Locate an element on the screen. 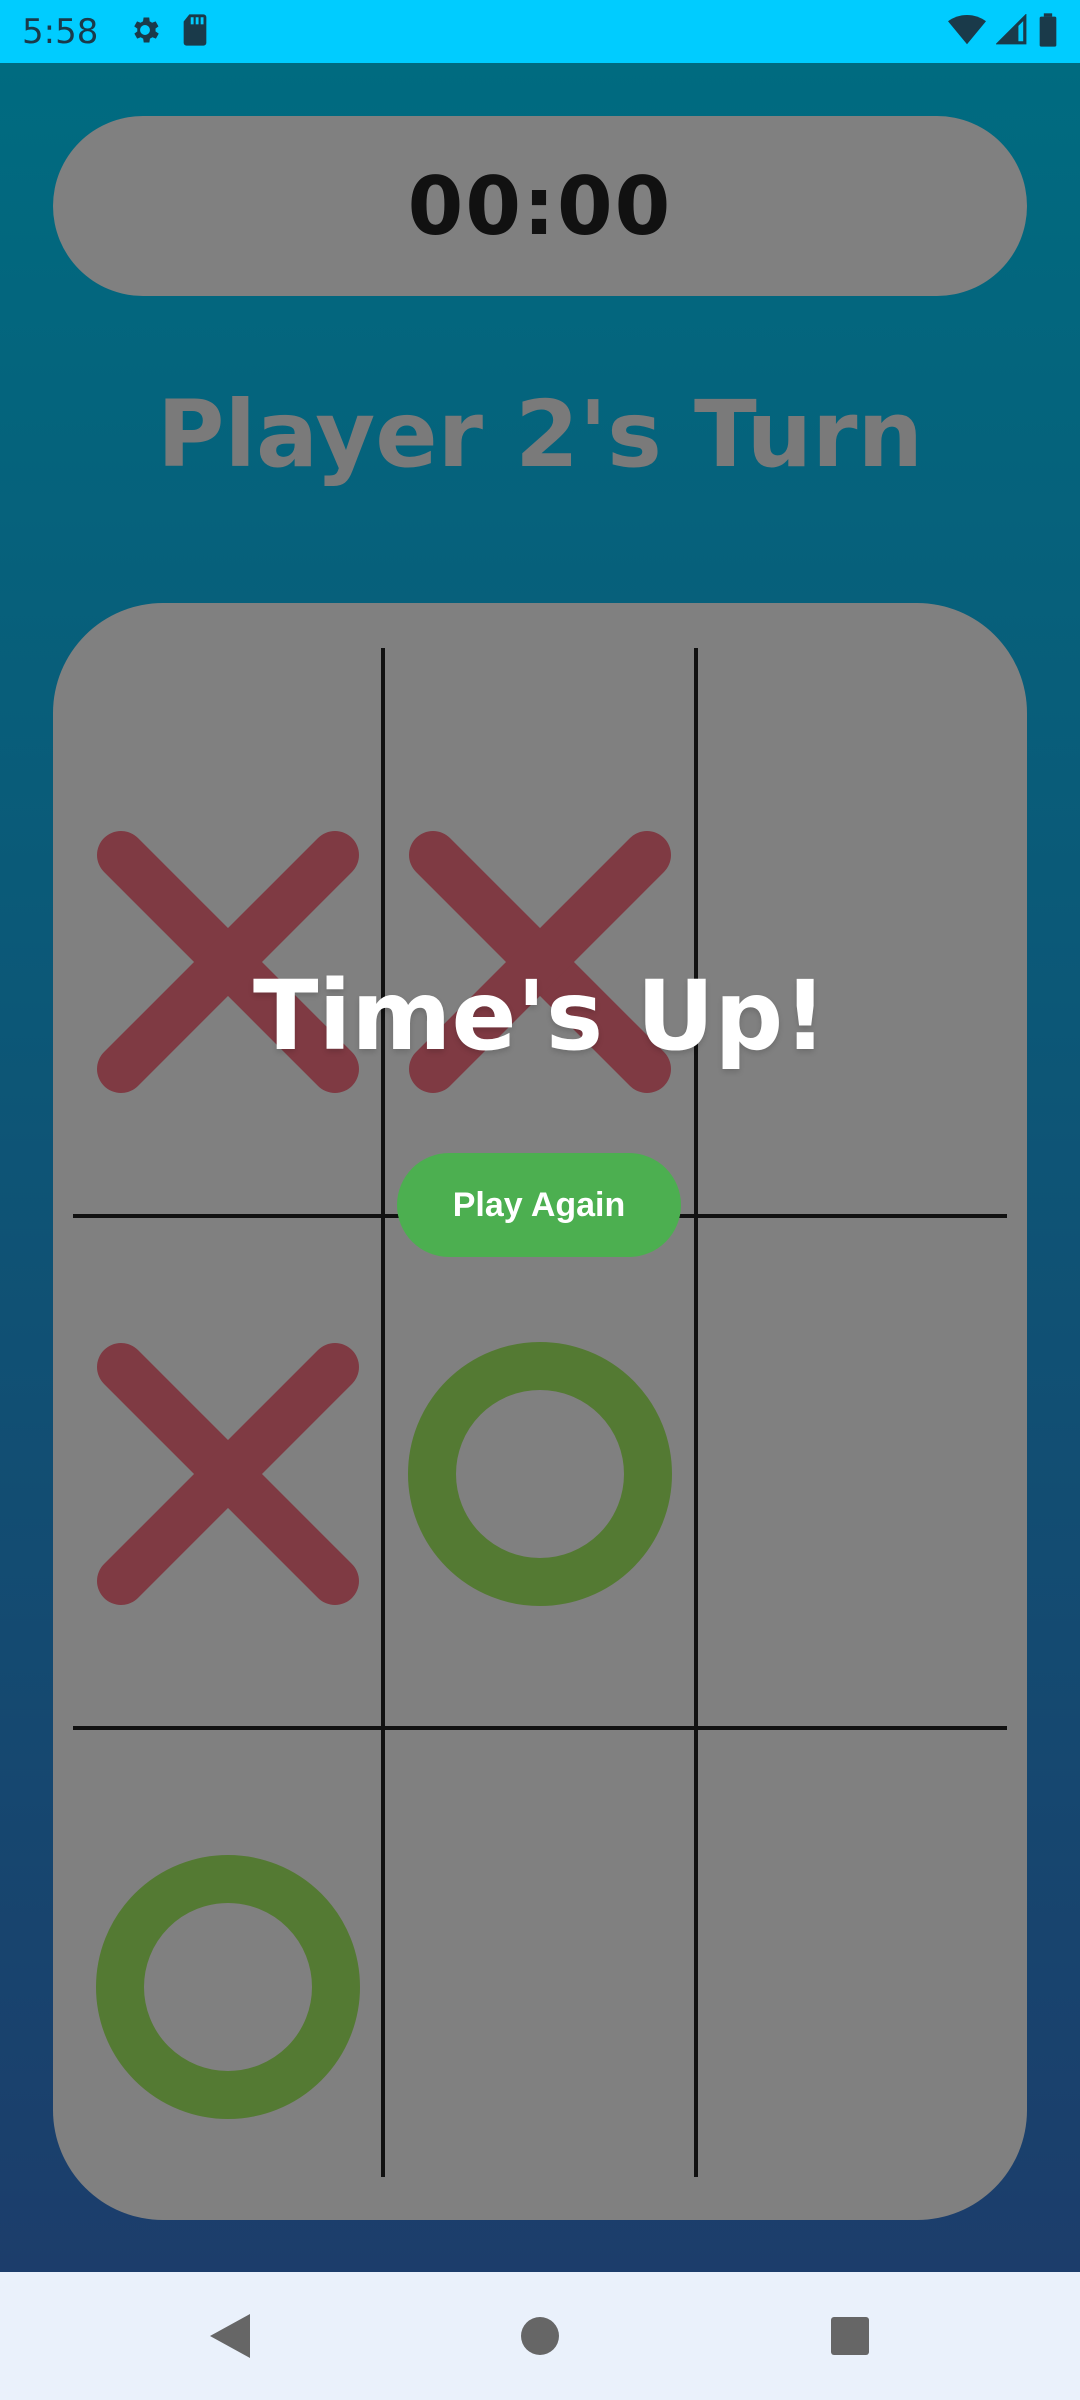 The image size is (1080, 2400). sd-card-icon is located at coordinates (195, 32).